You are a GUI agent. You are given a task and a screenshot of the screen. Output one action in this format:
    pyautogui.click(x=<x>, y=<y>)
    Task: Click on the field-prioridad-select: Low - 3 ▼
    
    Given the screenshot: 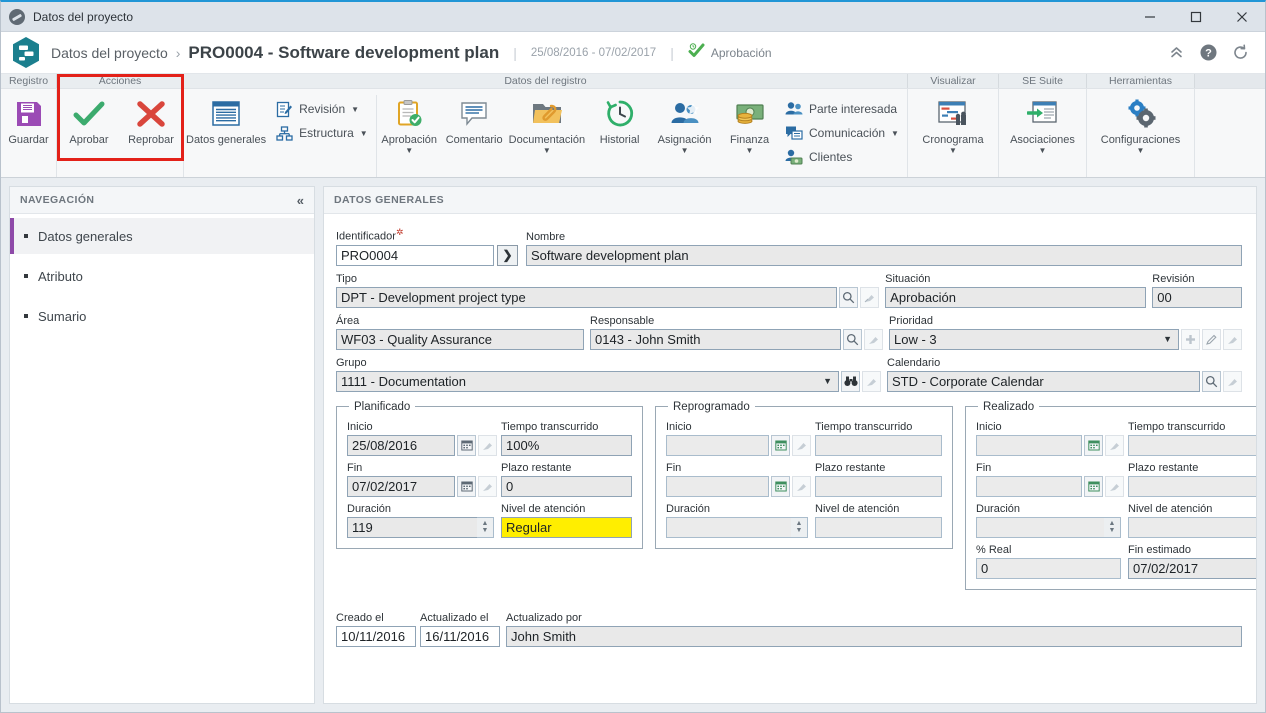 What is the action you would take?
    pyautogui.click(x=1034, y=339)
    